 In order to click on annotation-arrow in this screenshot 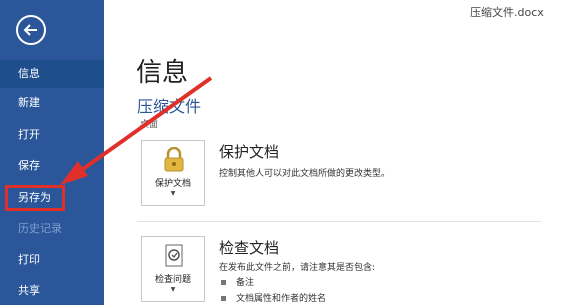, I will do `click(136, 130)`.